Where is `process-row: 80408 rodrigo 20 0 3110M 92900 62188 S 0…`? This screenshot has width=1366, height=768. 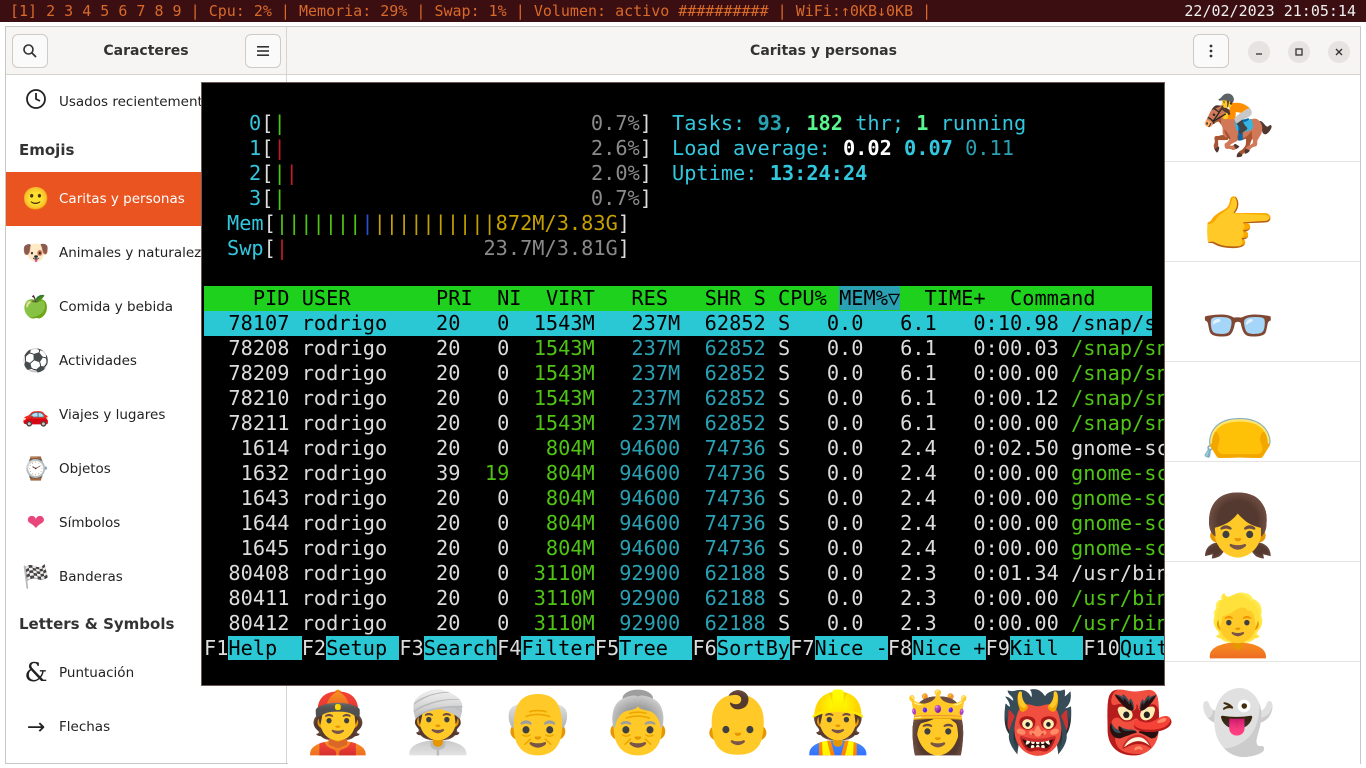 process-row: 80408 rodrigo 20 0 3110M 92900 62188 S 0… is located at coordinates (684, 573).